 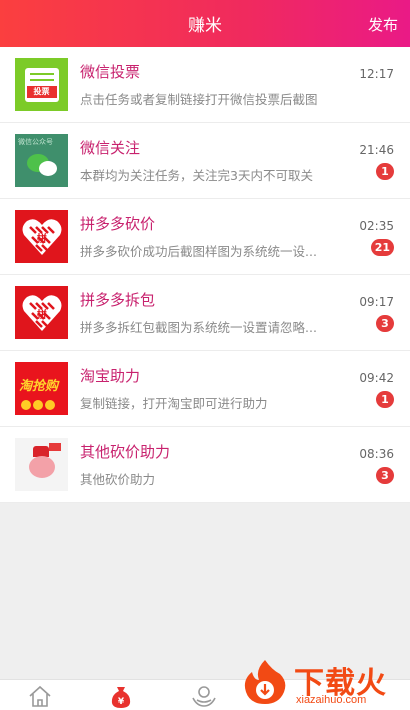 What do you see at coordinates (42, 467) in the screenshot?
I see `pig-mascot-icon` at bounding box center [42, 467].